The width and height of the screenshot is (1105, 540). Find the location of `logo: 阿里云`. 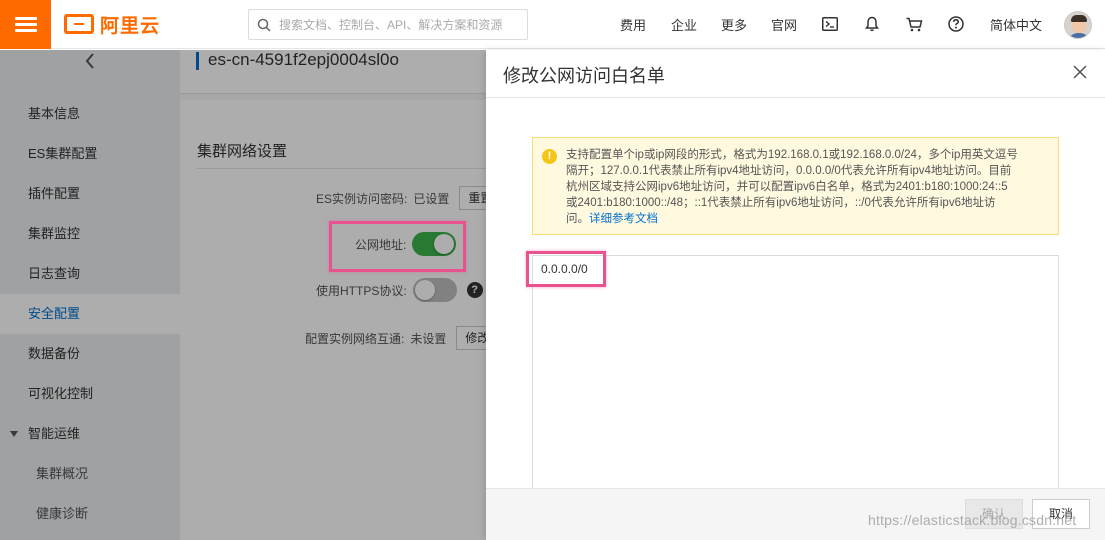

logo: 阿里云 is located at coordinates (112, 24).